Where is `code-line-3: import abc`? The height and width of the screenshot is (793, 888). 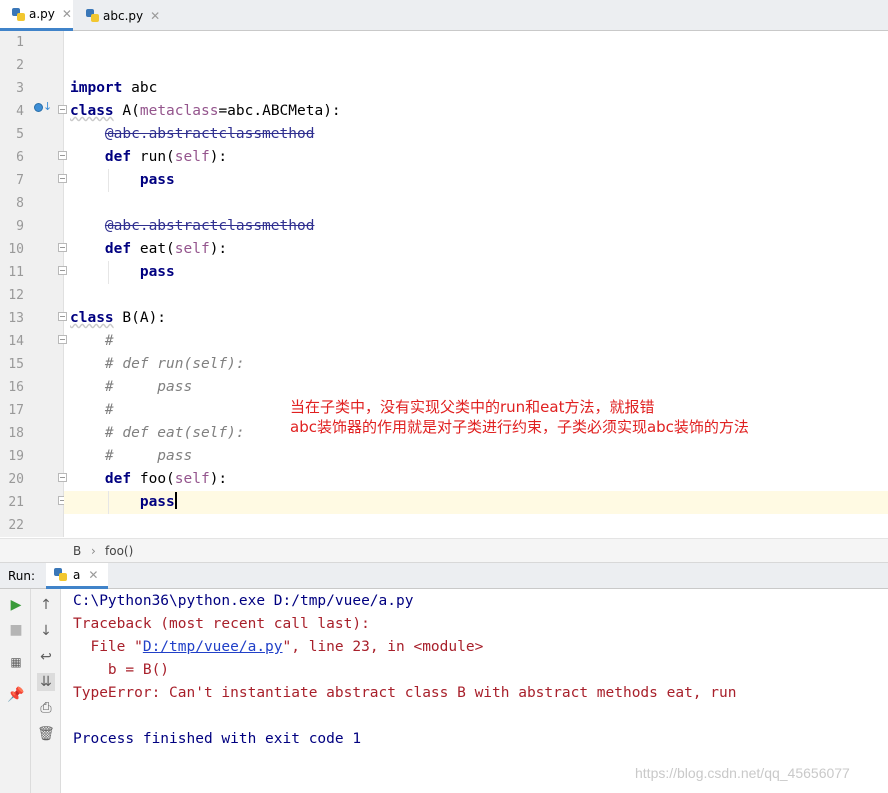 code-line-3: import abc is located at coordinates (114, 88).